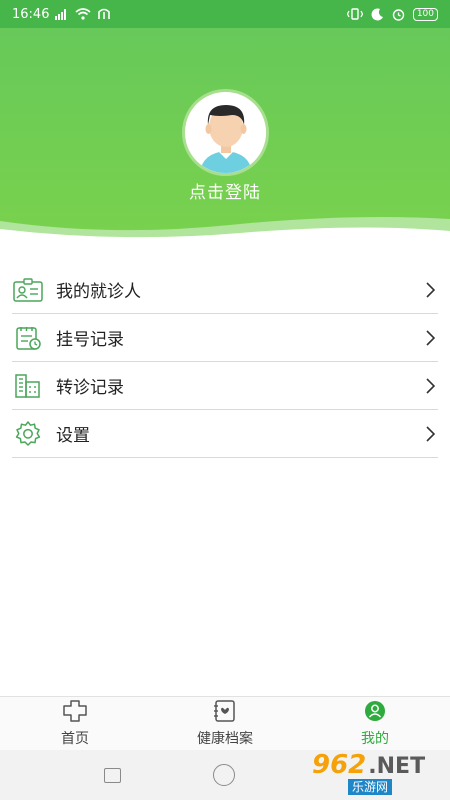 The image size is (450, 800). What do you see at coordinates (73, 436) in the screenshot?
I see `menu-item-label: 设置` at bounding box center [73, 436].